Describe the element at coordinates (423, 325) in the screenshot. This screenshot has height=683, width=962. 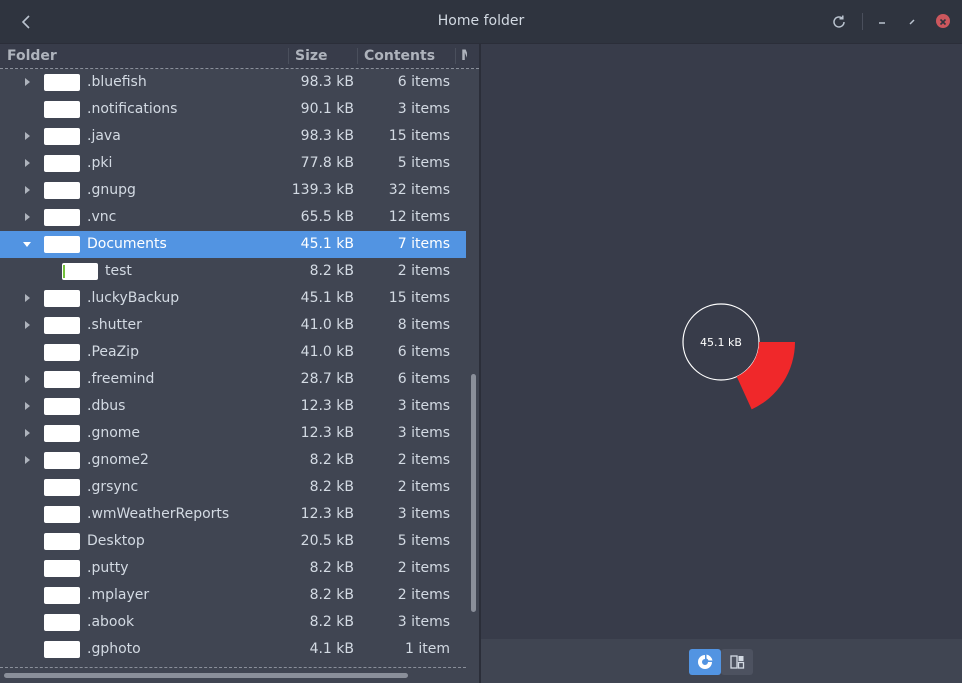
I see `folder-contents: 8 items` at that location.